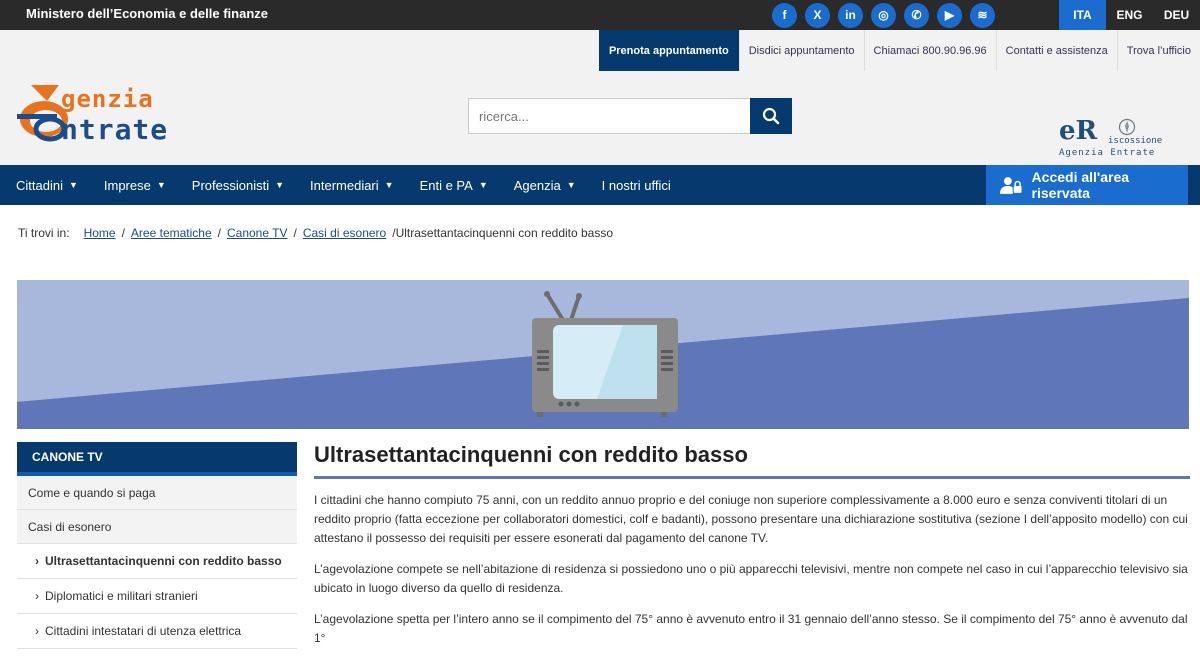  What do you see at coordinates (157, 527) in the screenshot?
I see `sidebar-item-casi-esonero: Casi di esonero` at bounding box center [157, 527].